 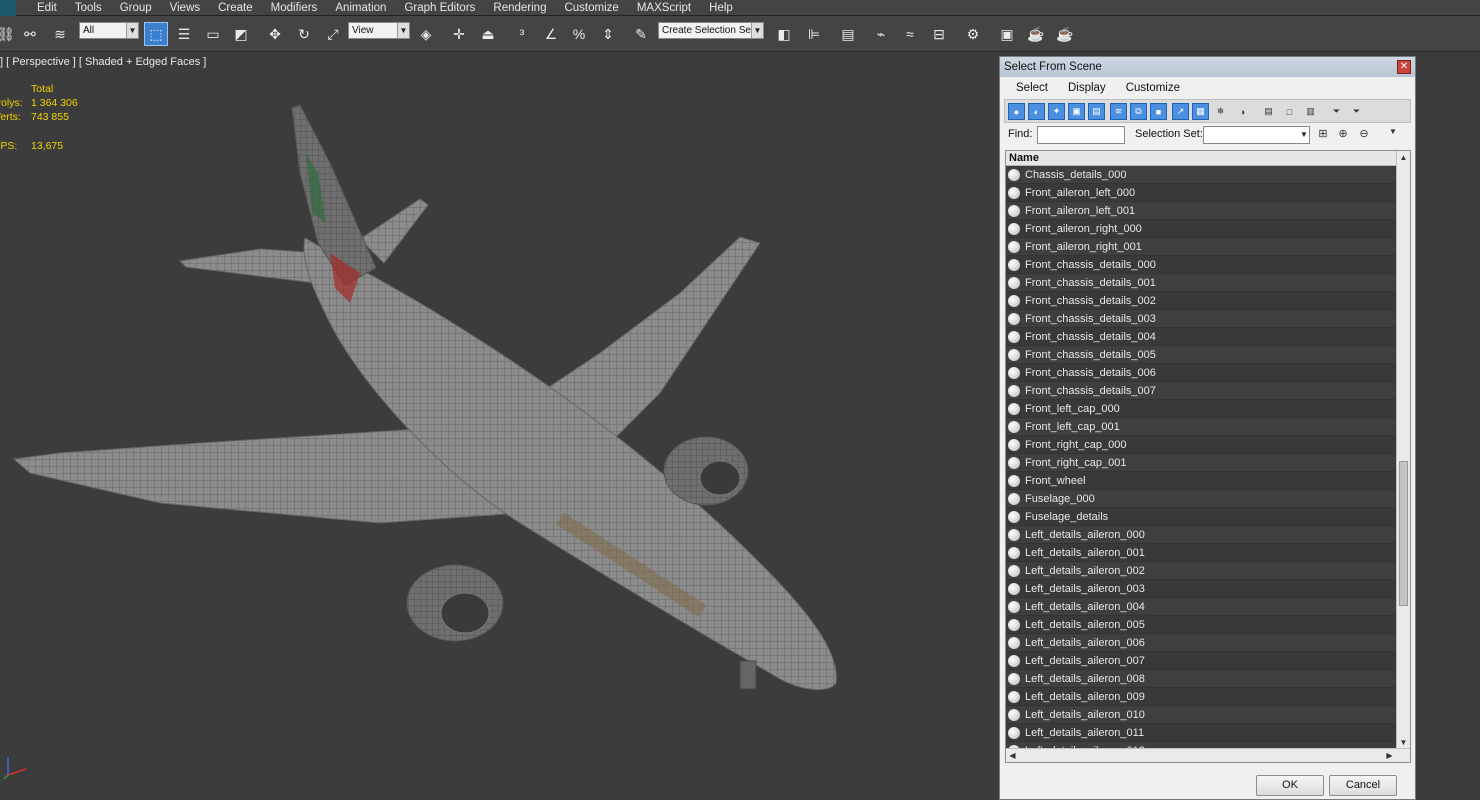 What do you see at coordinates (30, 34) in the screenshot?
I see `unlink-icon: ⚯` at bounding box center [30, 34].